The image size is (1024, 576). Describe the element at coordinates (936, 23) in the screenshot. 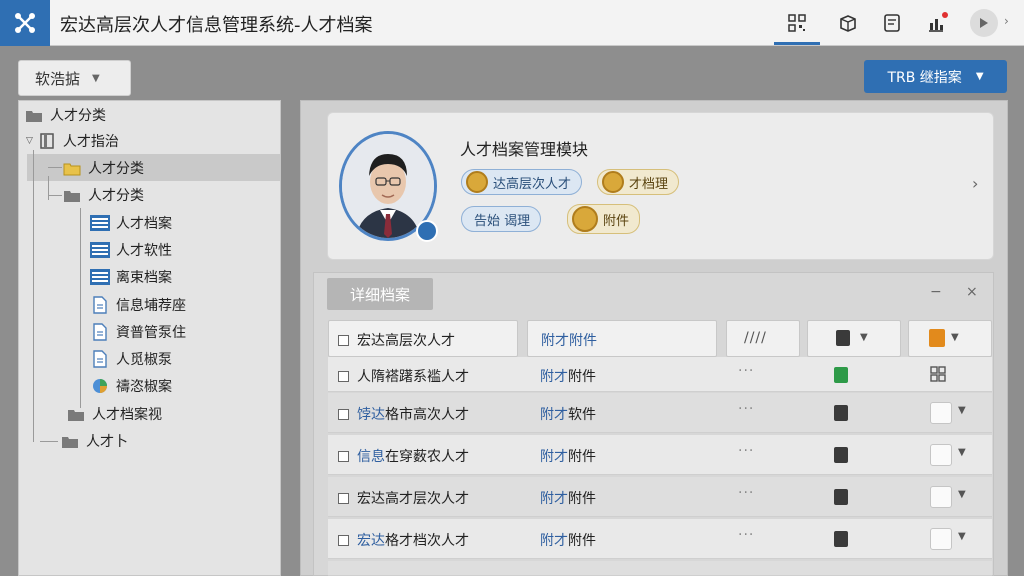

I see `chart-upload-icon` at that location.